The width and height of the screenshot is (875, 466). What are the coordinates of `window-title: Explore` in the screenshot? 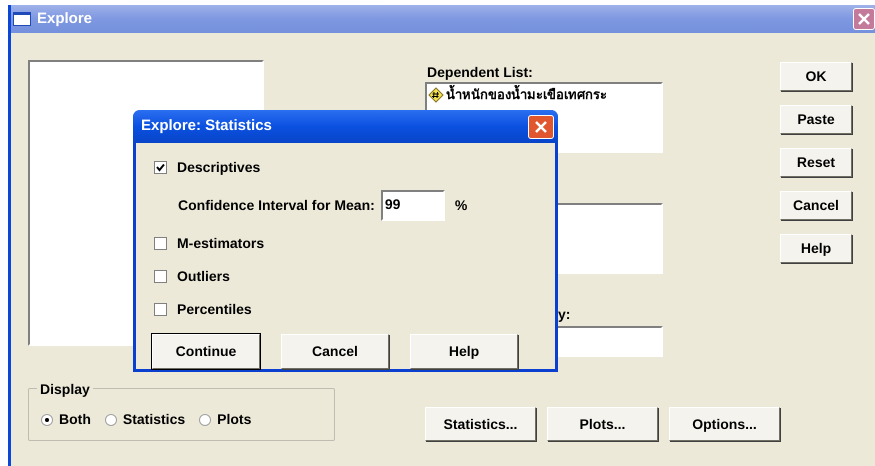 It's located at (65, 18).